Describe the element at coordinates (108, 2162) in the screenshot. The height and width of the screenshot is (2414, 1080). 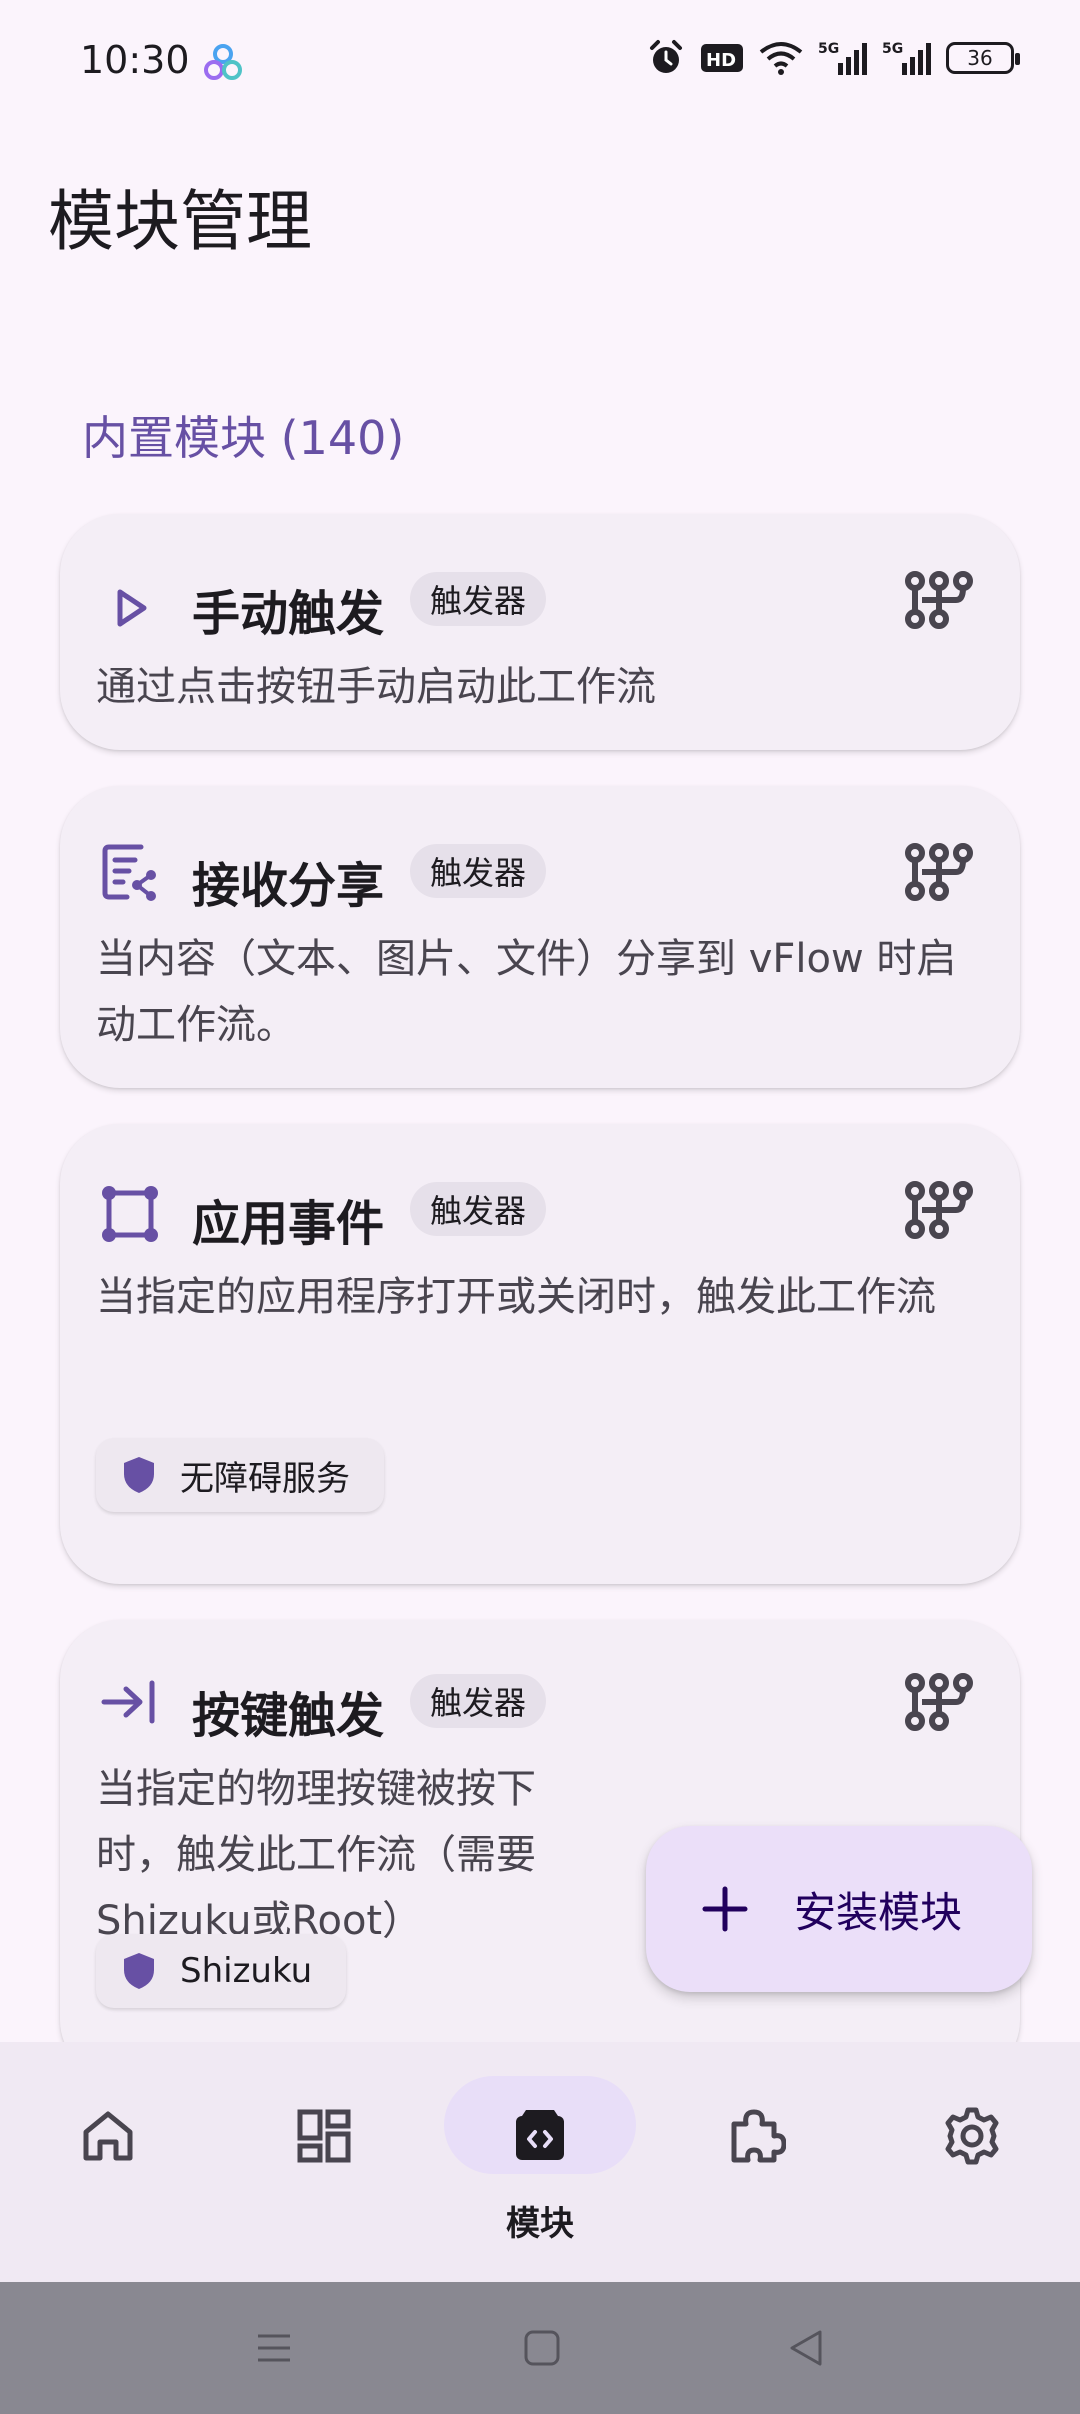
I see `nav-item-home` at that location.